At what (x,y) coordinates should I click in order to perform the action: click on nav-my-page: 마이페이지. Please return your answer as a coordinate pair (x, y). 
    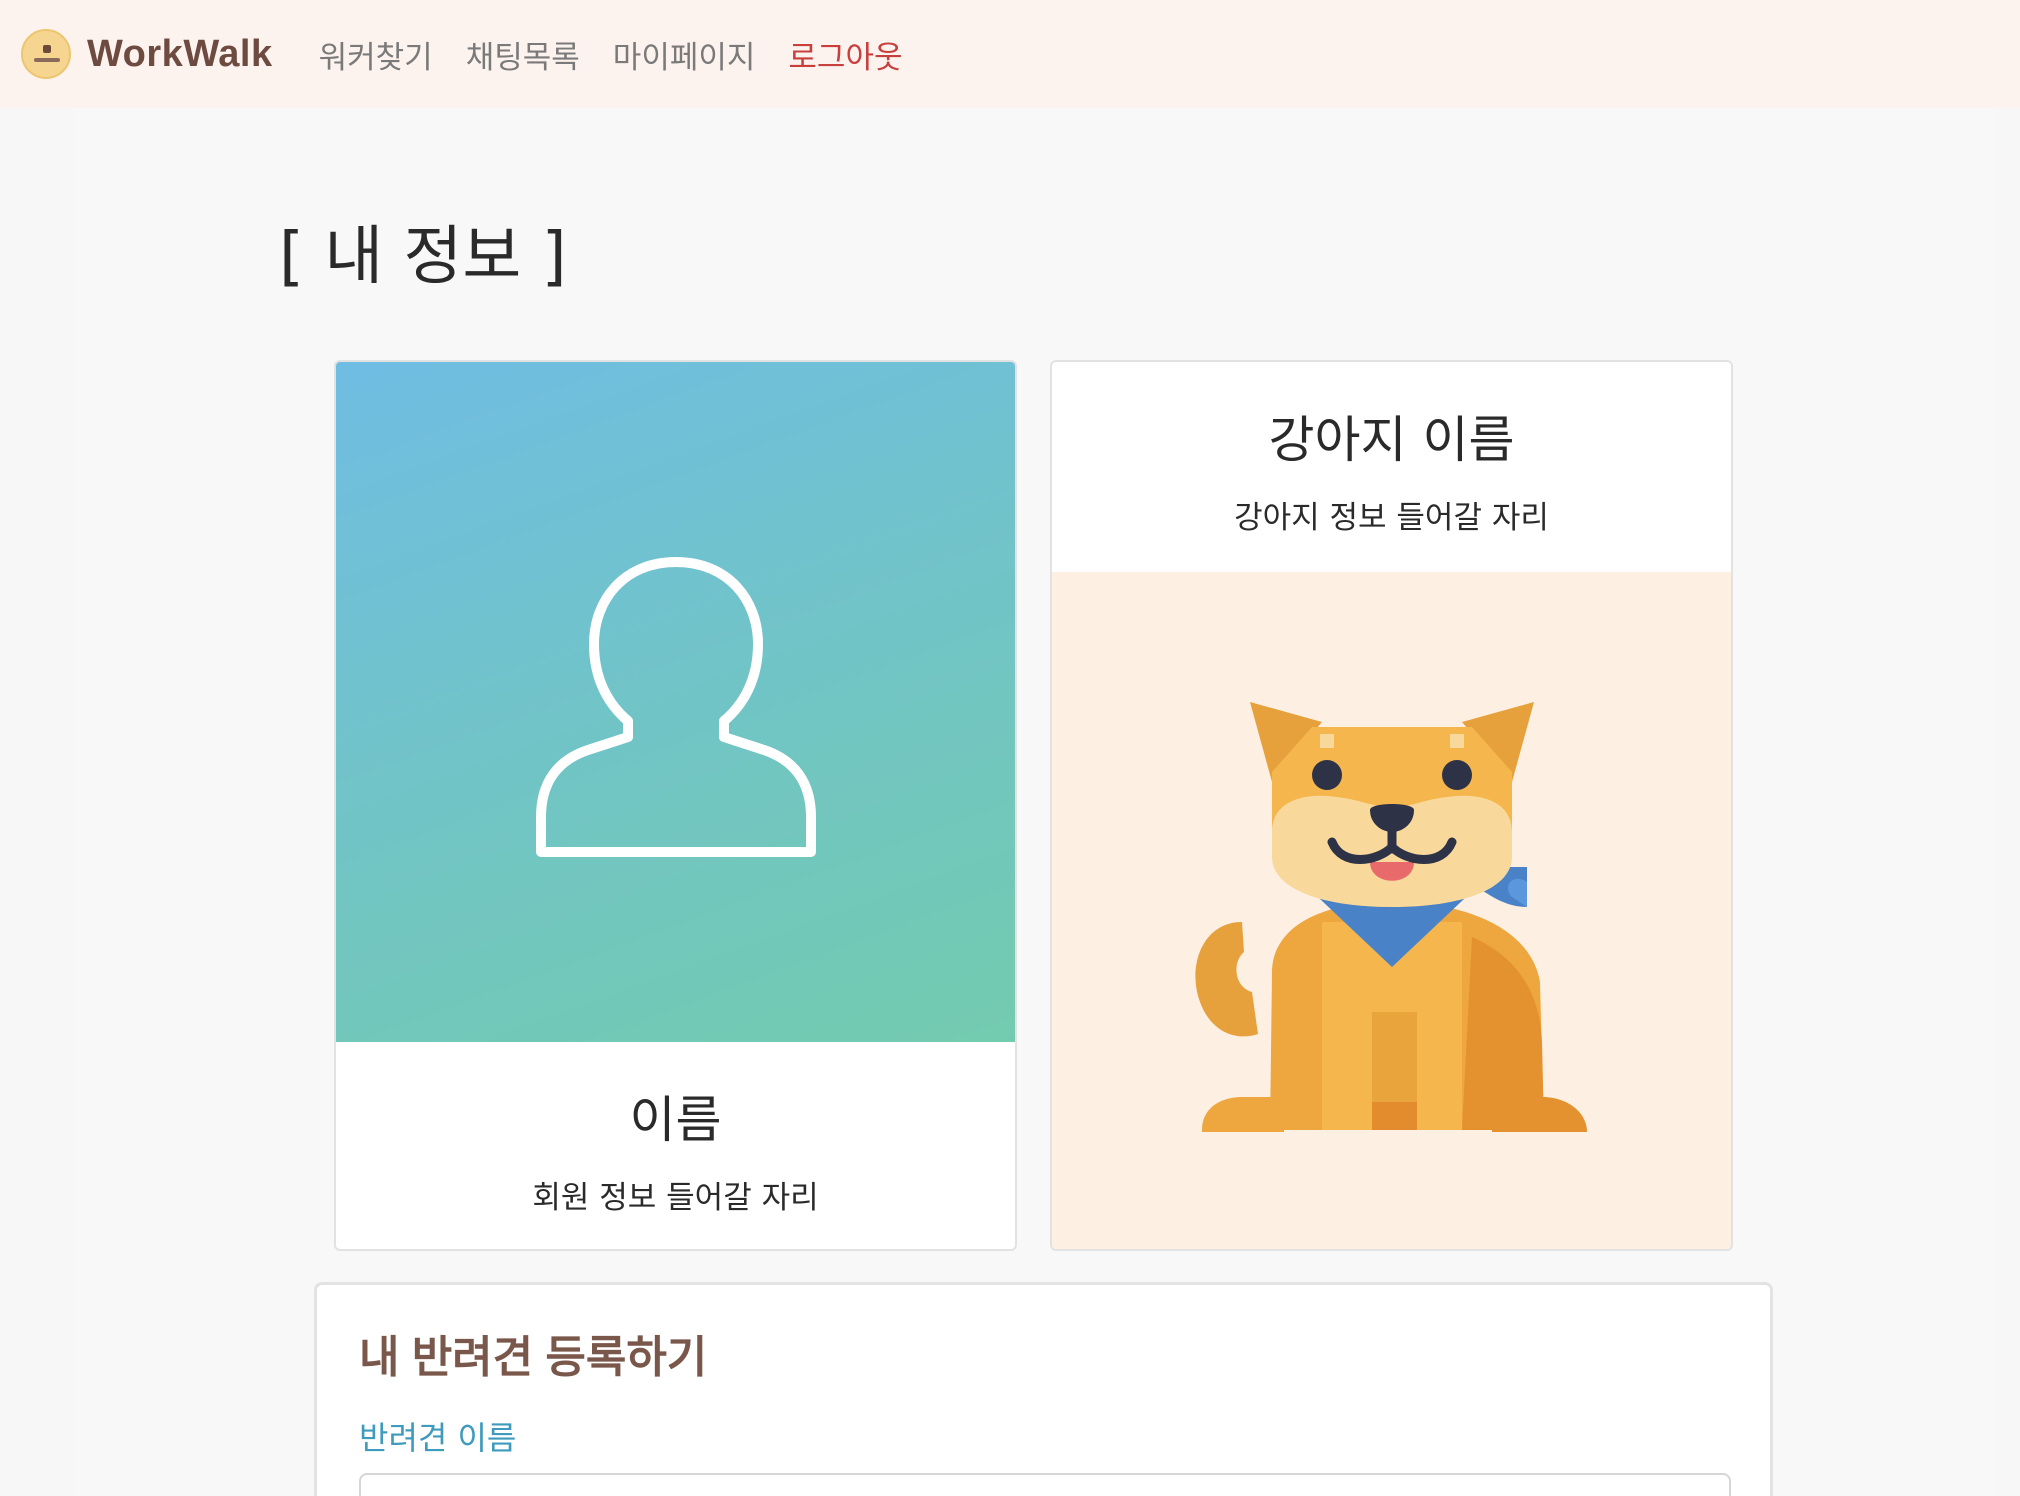
    Looking at the image, I should click on (684, 54).